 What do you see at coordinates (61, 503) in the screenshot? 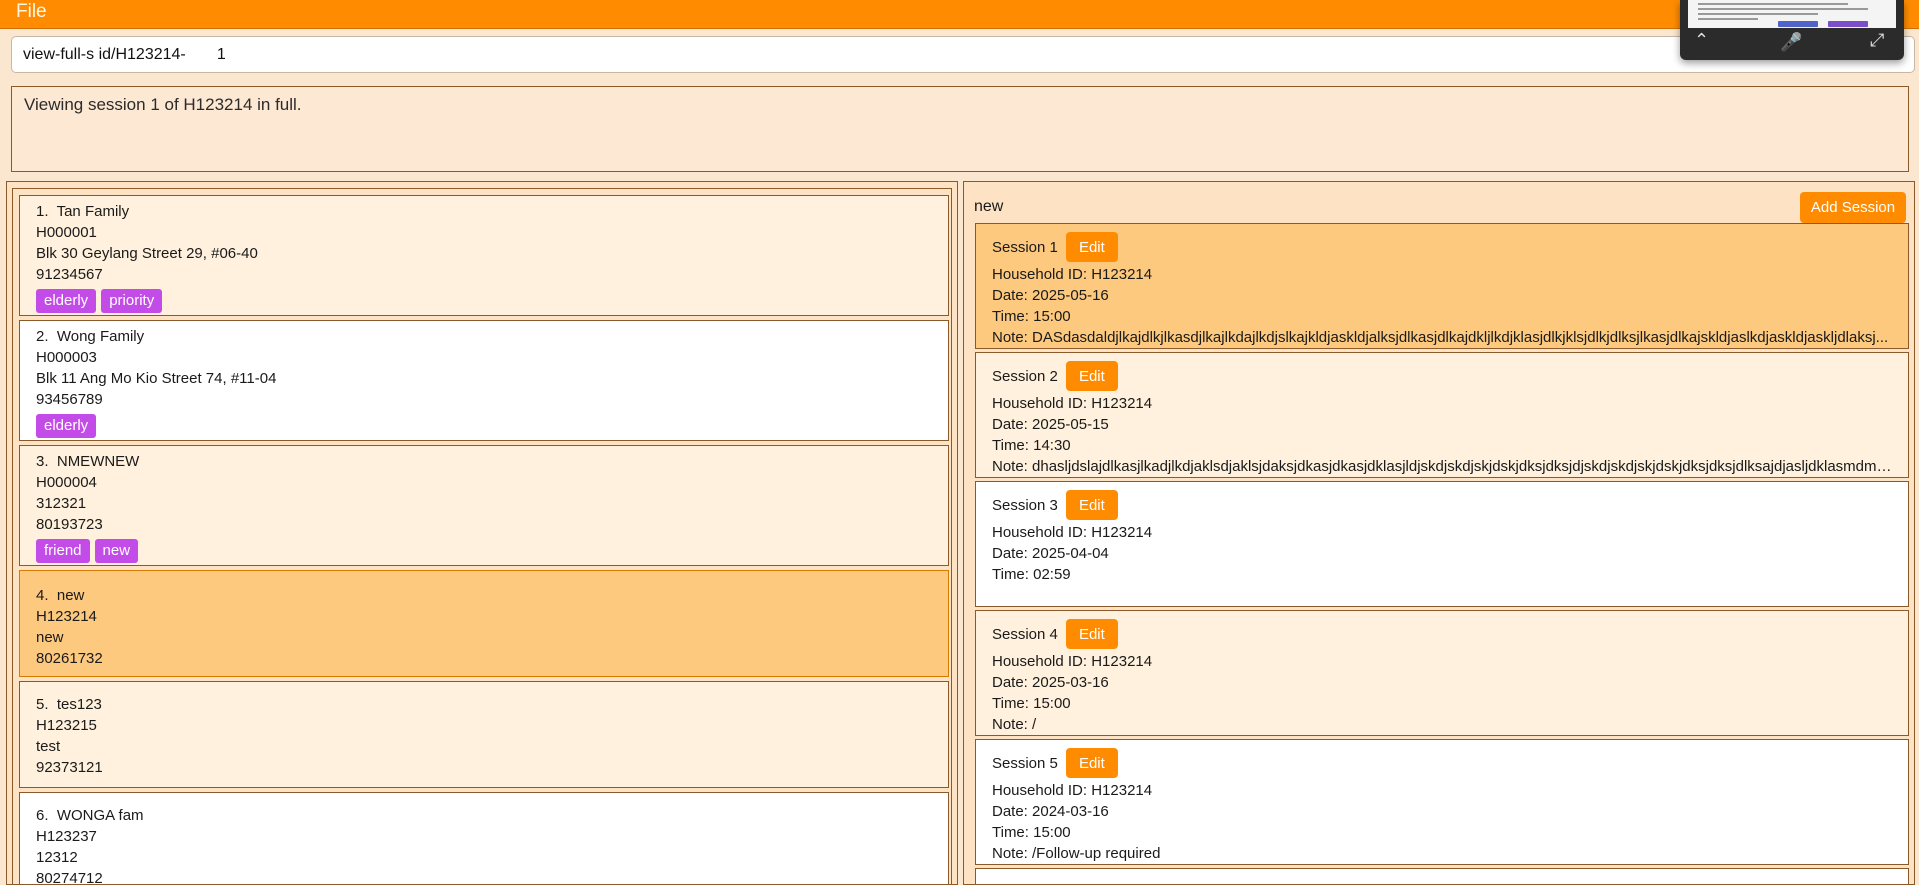
I see `household-address: 312321` at bounding box center [61, 503].